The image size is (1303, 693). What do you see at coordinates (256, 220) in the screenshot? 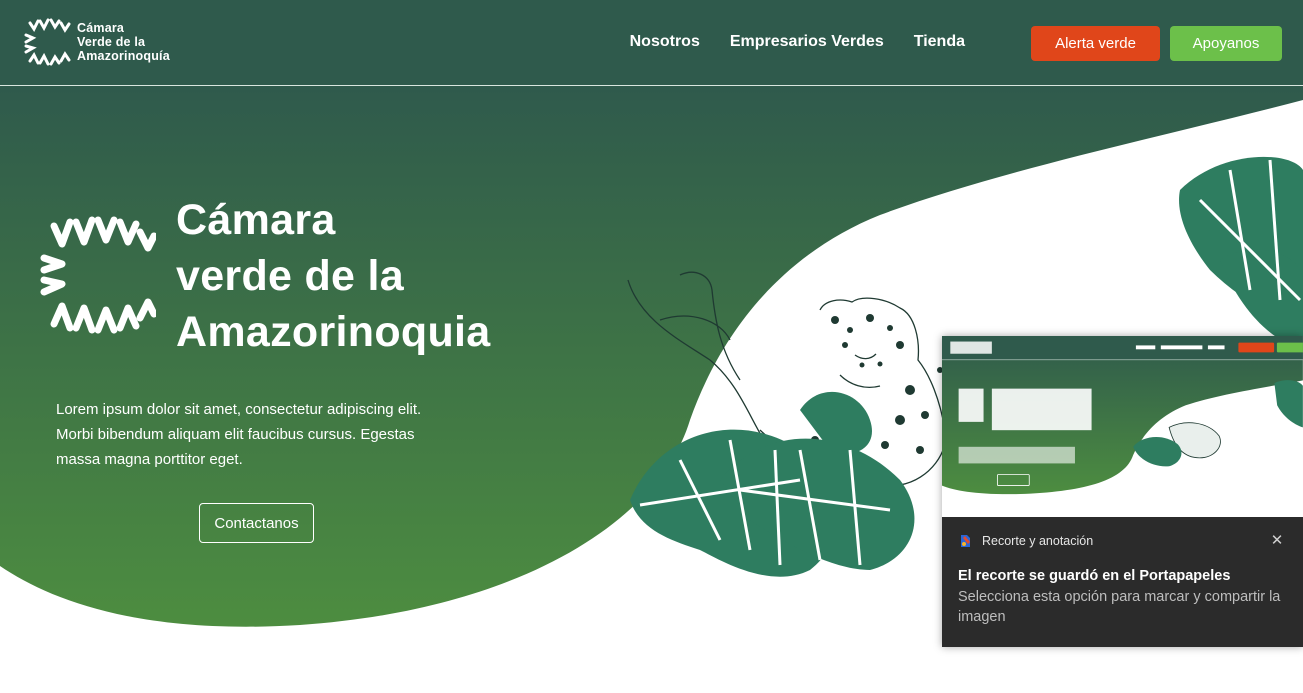
I see `hero-title-line: Cámara` at bounding box center [256, 220].